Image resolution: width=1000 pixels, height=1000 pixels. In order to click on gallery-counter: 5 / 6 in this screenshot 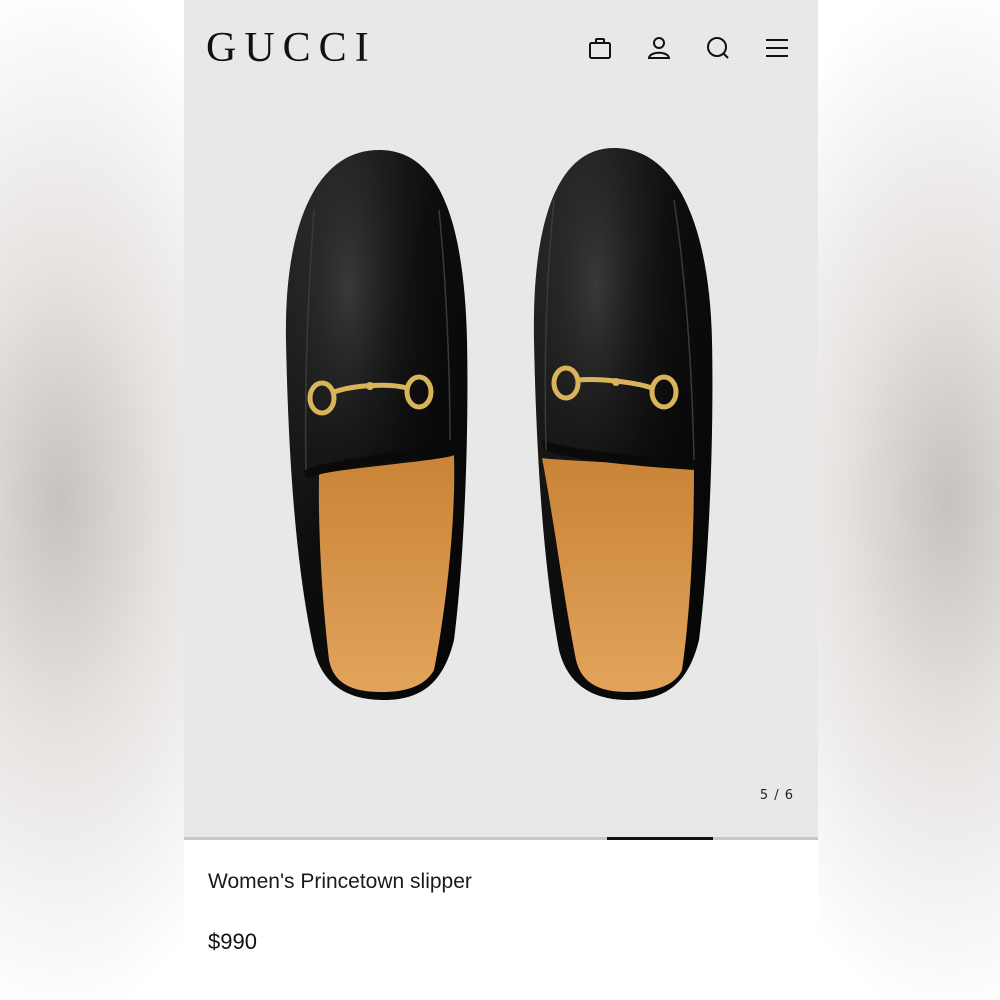, I will do `click(776, 795)`.